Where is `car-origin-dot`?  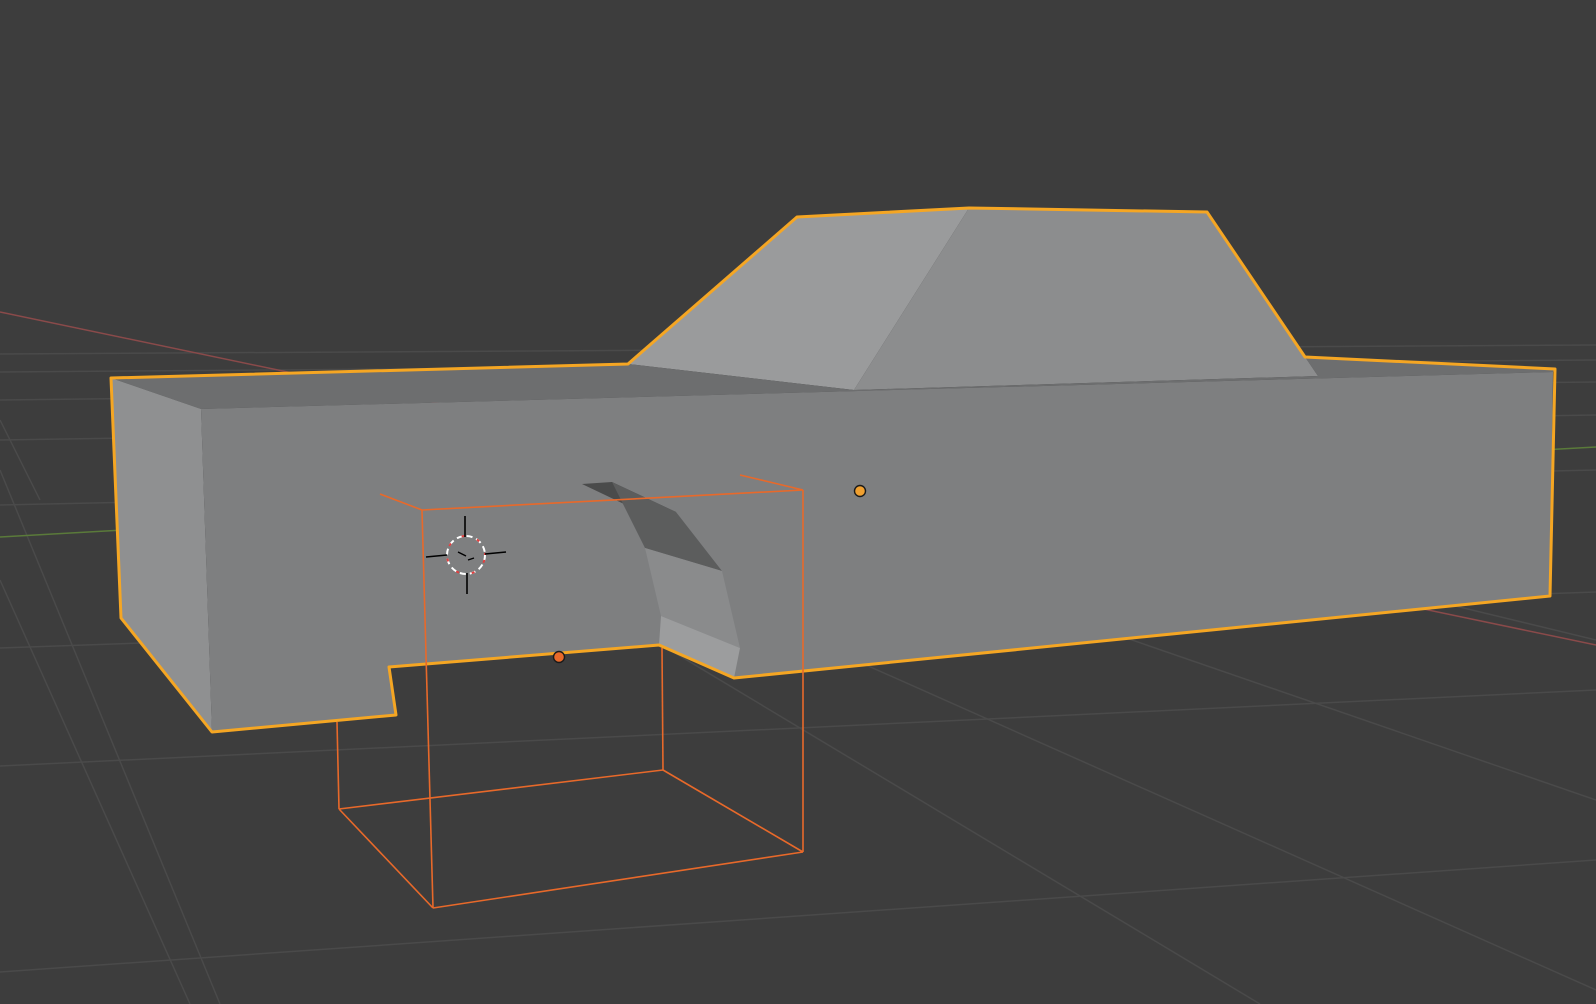
car-origin-dot is located at coordinates (860, 491).